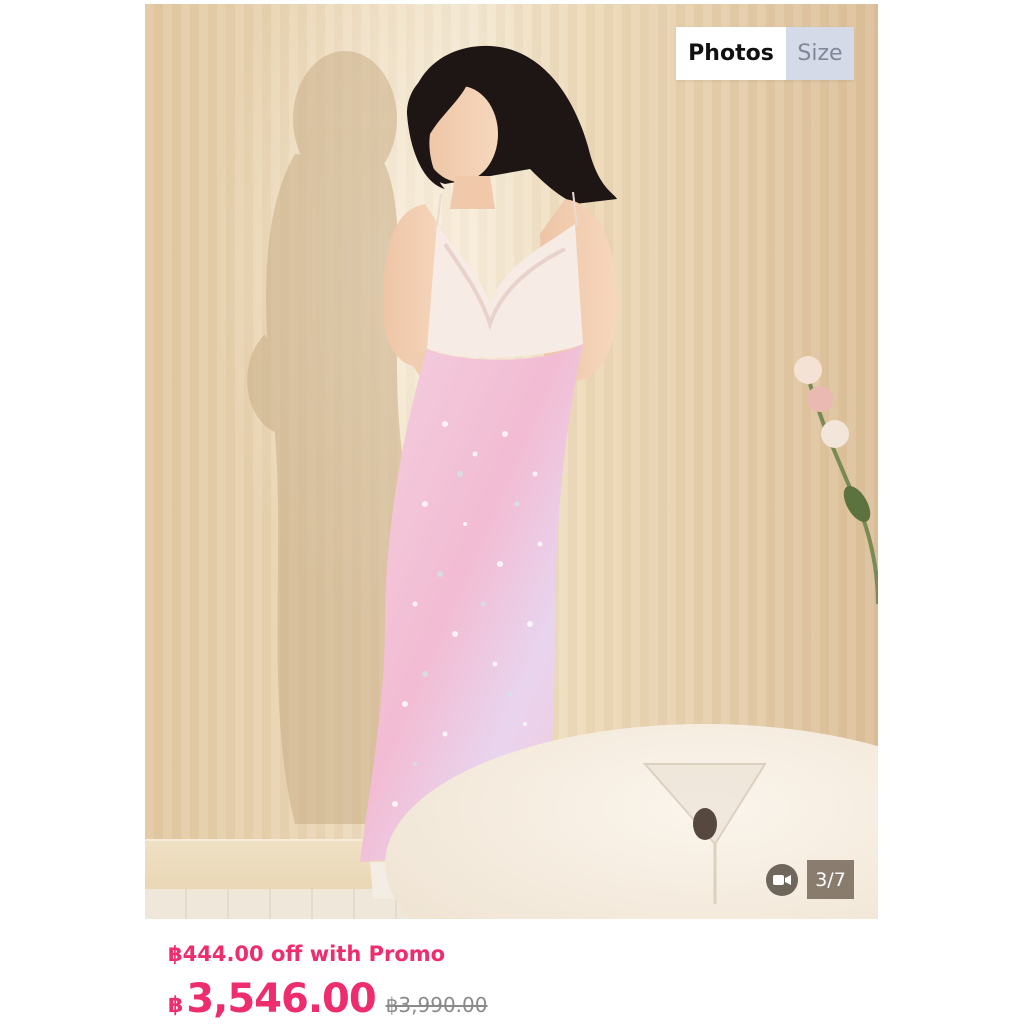 This screenshot has height=1024, width=1024. Describe the element at coordinates (836, 480) in the screenshot. I see `flowers` at that location.